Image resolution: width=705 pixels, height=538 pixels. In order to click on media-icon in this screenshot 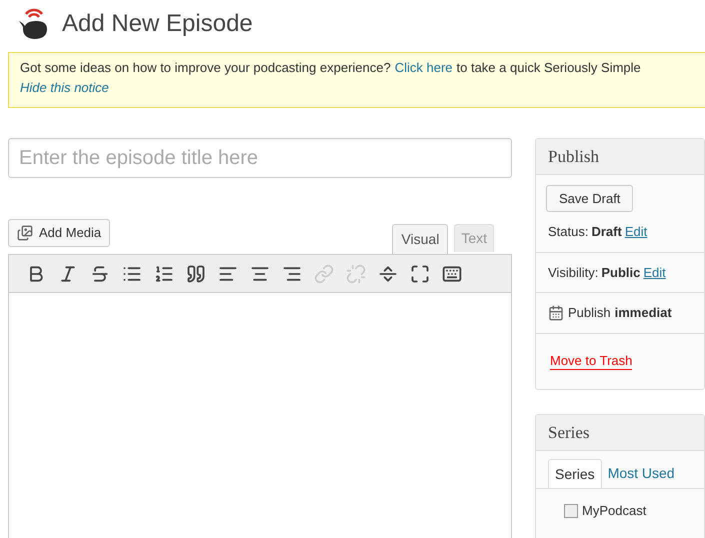, I will do `click(25, 233)`.